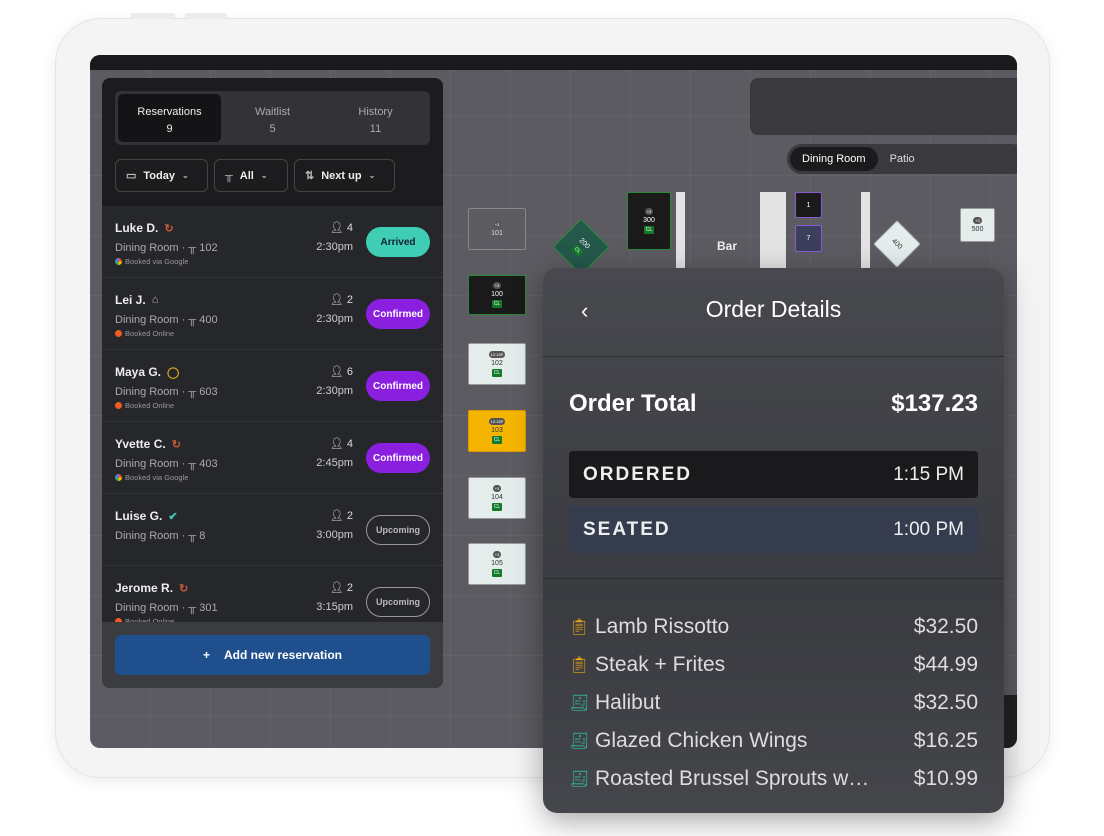  What do you see at coordinates (945, 626) in the screenshot?
I see `item-price: $32.50` at bounding box center [945, 626].